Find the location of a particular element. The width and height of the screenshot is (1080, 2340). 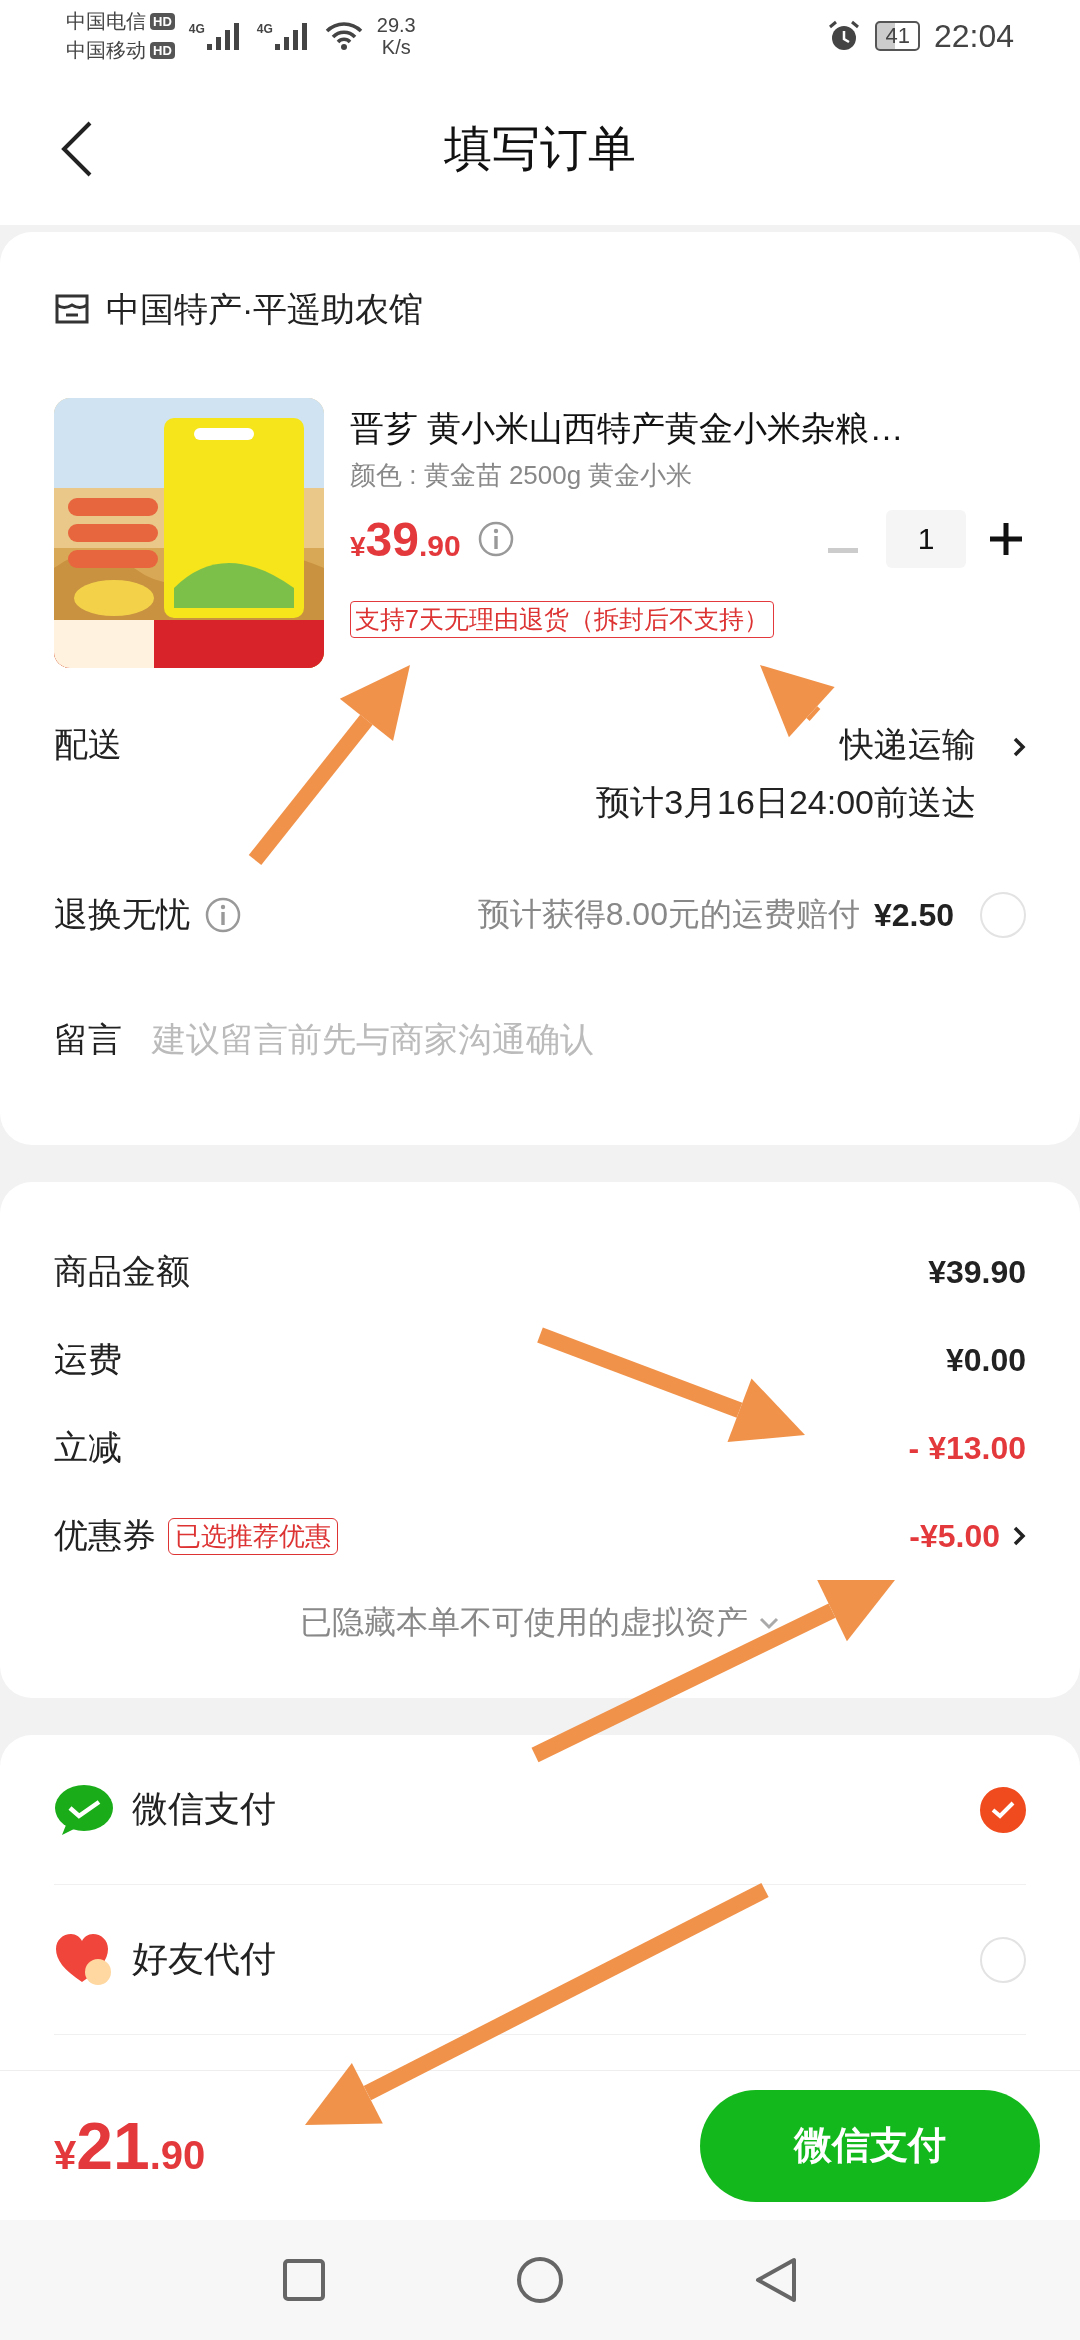

checkmark-icon is located at coordinates (1003, 1809).